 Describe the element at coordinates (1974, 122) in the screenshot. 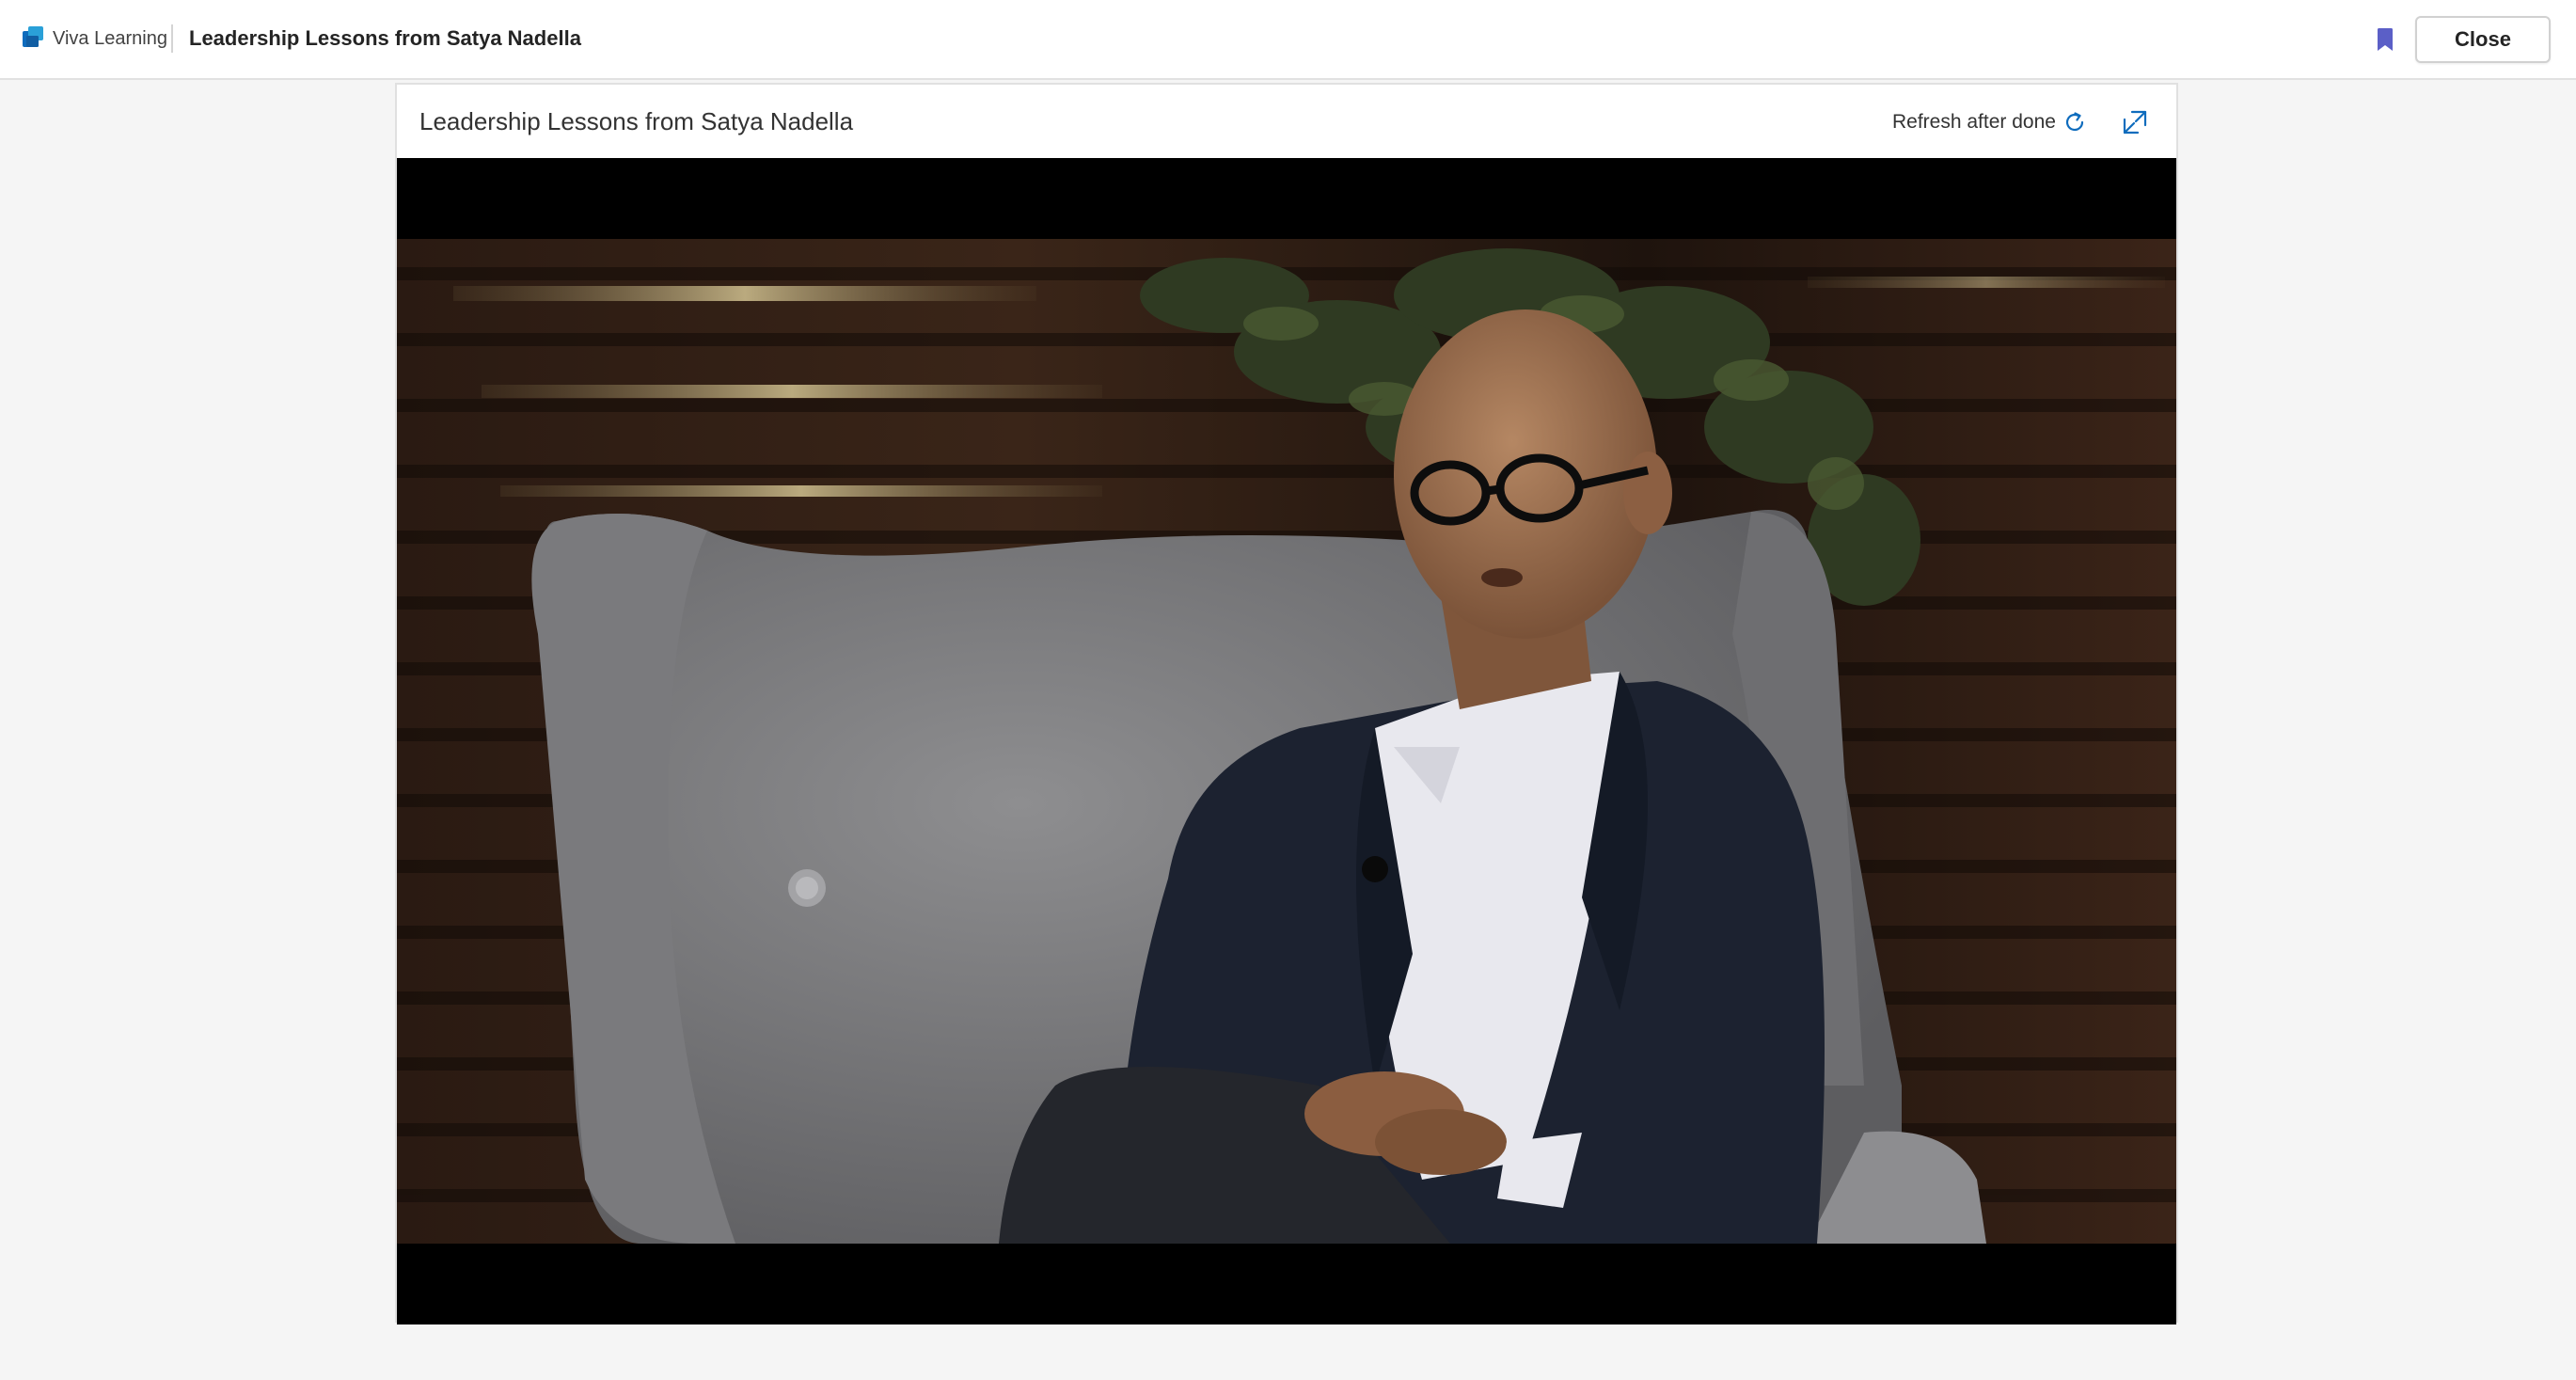

I see `refresh-after-done-label: Refresh after done` at that location.